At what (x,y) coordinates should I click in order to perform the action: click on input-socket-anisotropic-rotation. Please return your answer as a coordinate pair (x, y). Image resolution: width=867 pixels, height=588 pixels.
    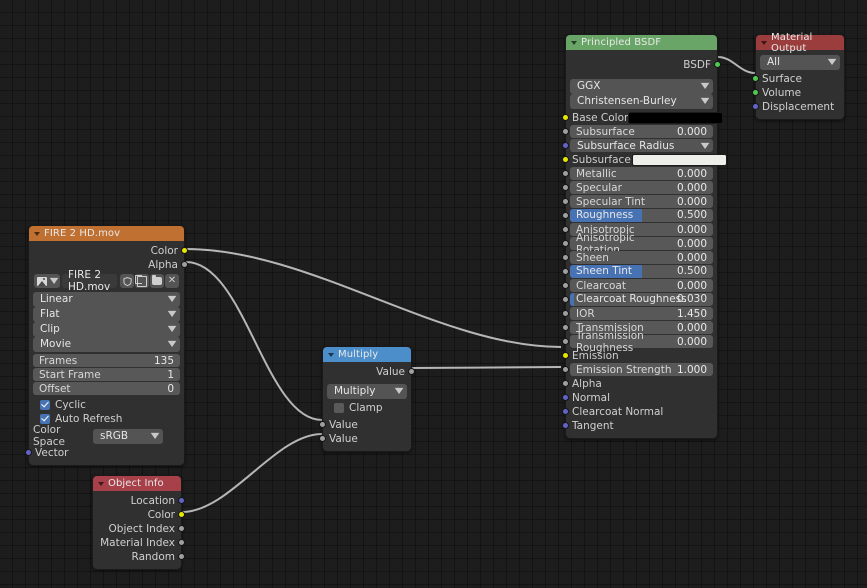
    Looking at the image, I should click on (565, 243).